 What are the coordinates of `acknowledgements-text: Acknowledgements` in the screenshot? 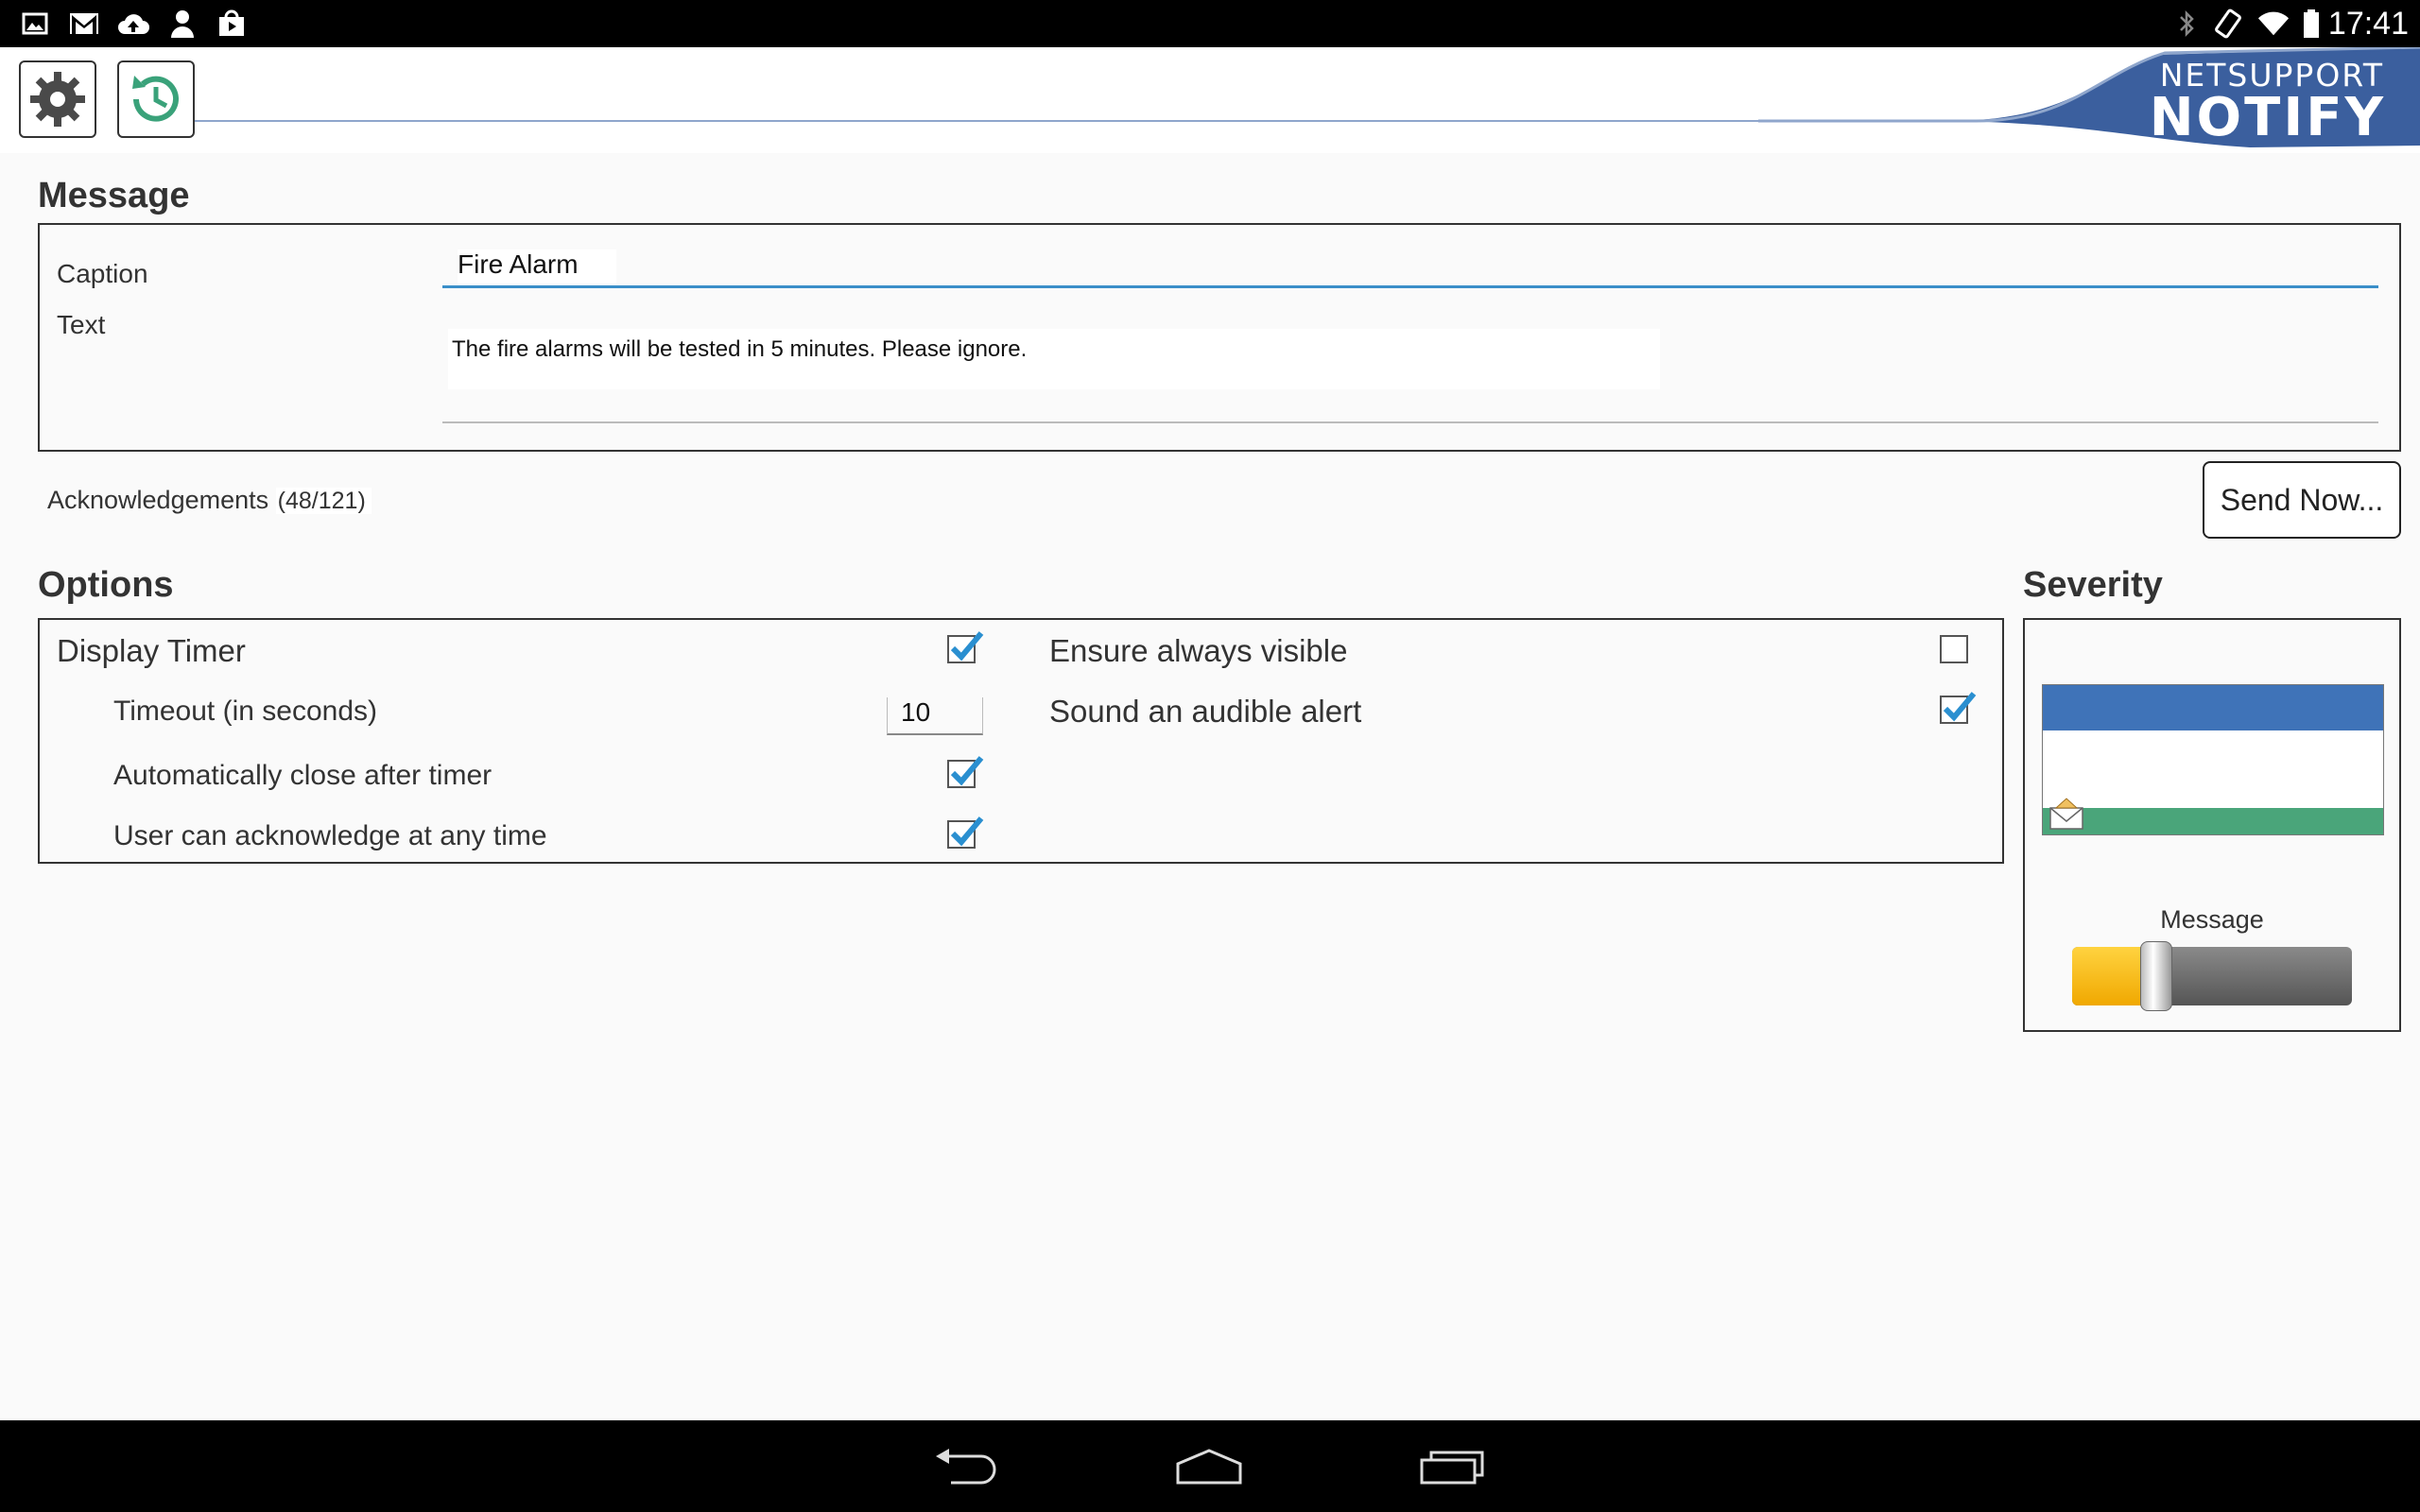 It's located at (158, 500).